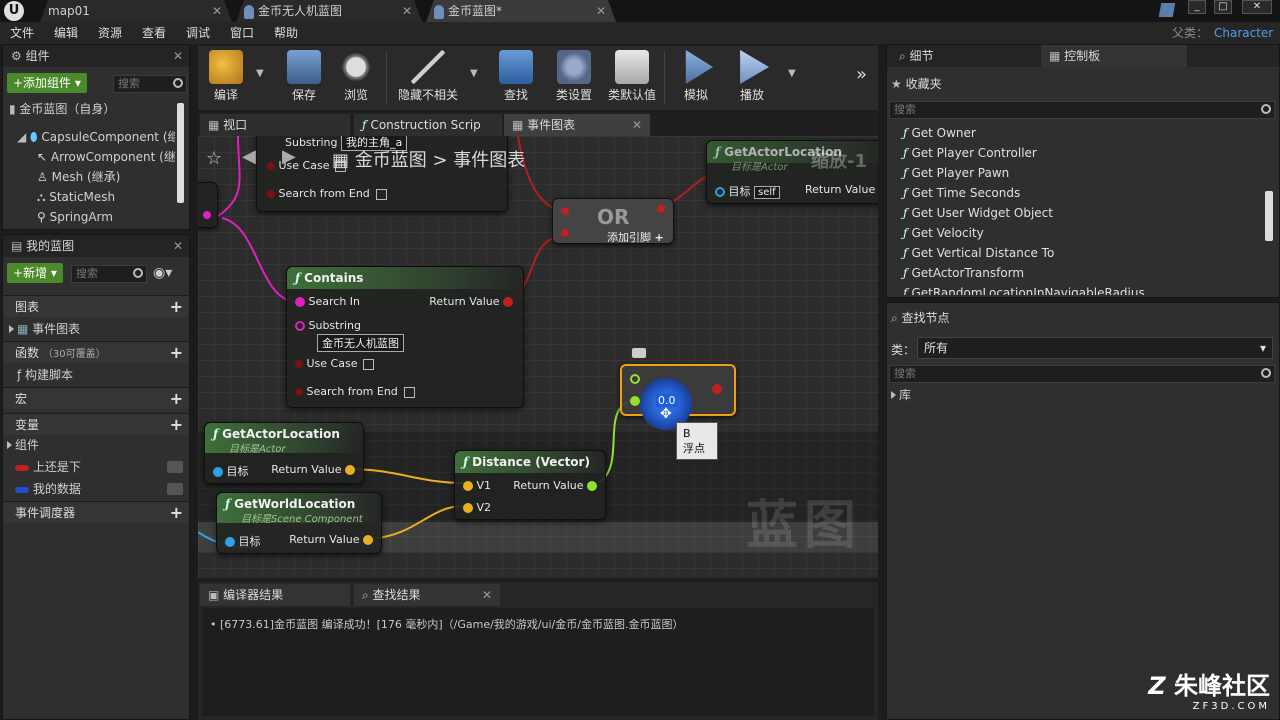  I want to click on partial-node-left, so click(208, 205).